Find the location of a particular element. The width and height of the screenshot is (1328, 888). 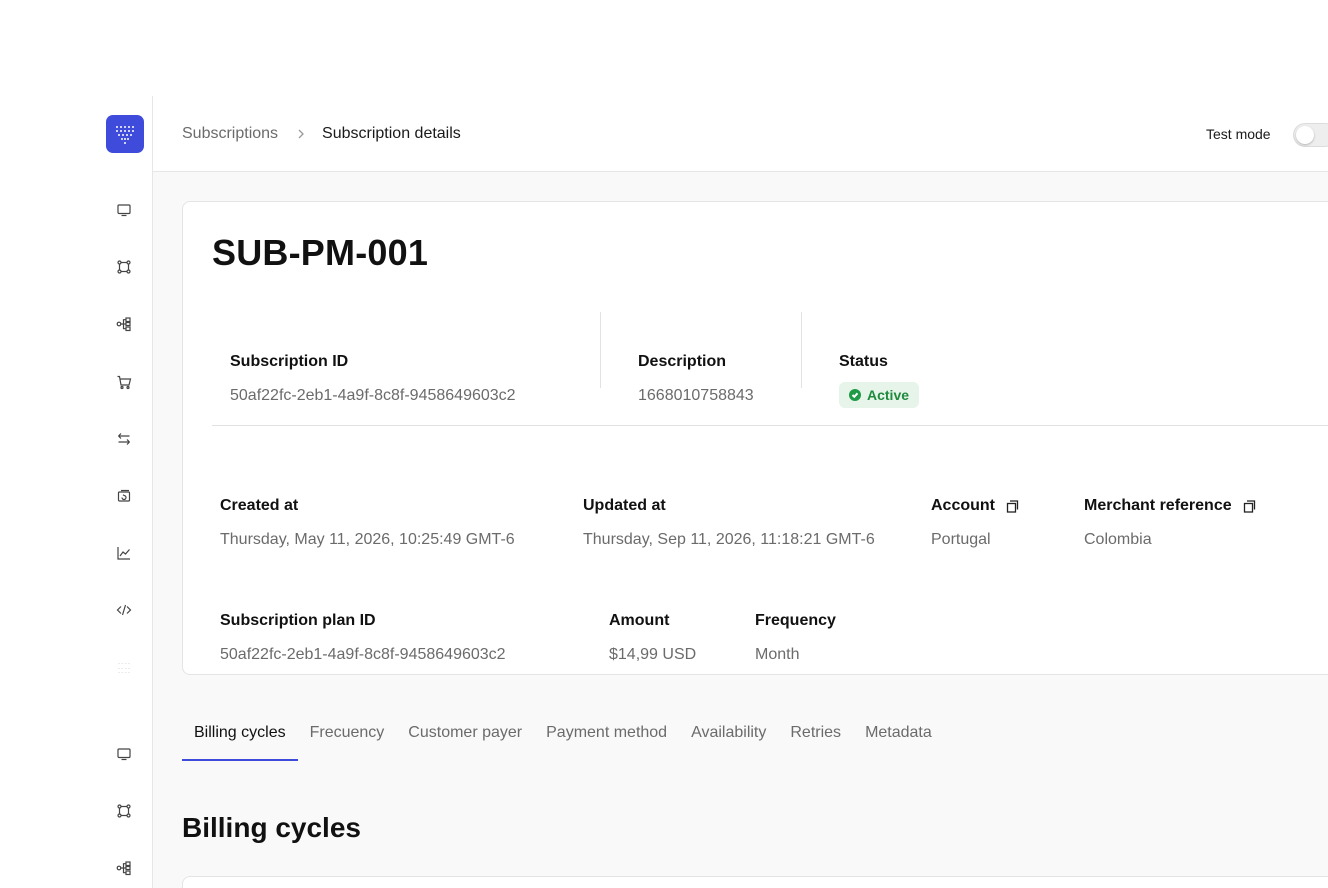

created-at-label: Created at is located at coordinates (259, 505).